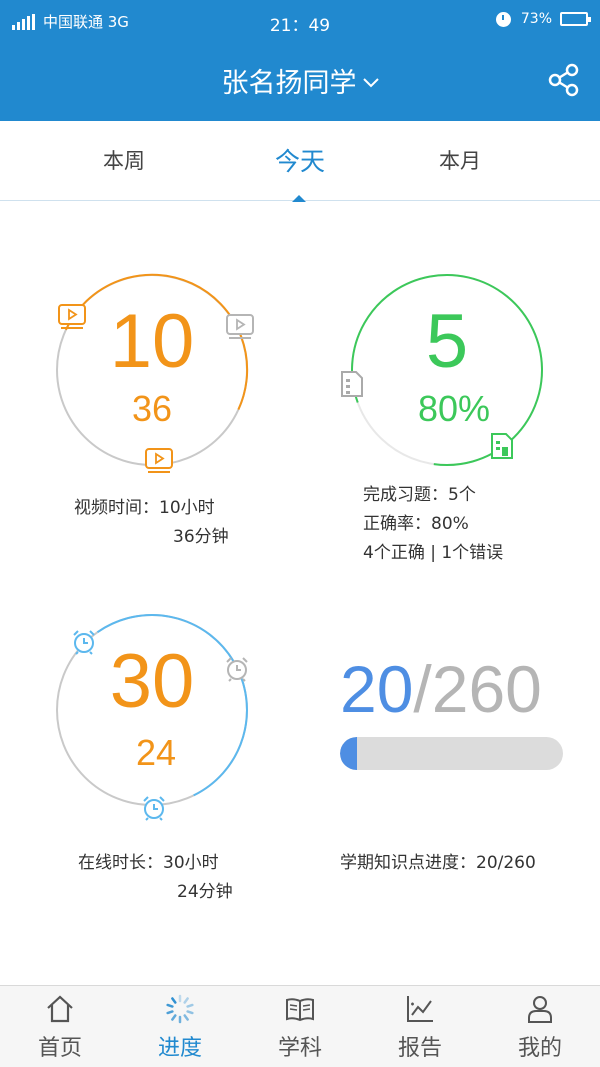  I want to click on exercise-label: 完成习题：5个 正确率：80% 4个正确 | 1个错误, so click(433, 524).